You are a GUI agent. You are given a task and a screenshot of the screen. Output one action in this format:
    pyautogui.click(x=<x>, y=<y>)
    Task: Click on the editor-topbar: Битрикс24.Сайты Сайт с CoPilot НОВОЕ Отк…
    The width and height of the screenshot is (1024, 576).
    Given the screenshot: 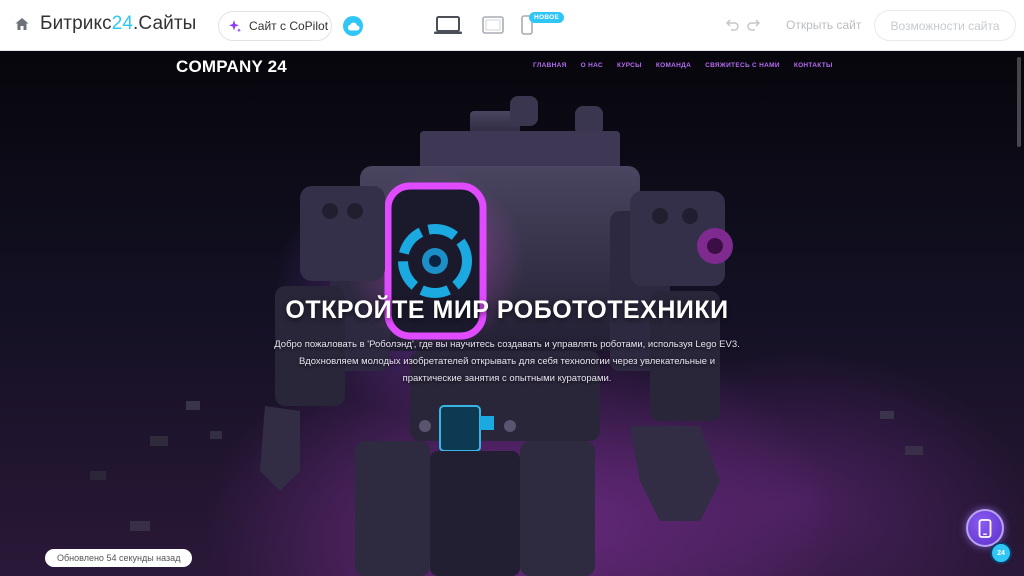 What is the action you would take?
    pyautogui.click(x=512, y=25)
    